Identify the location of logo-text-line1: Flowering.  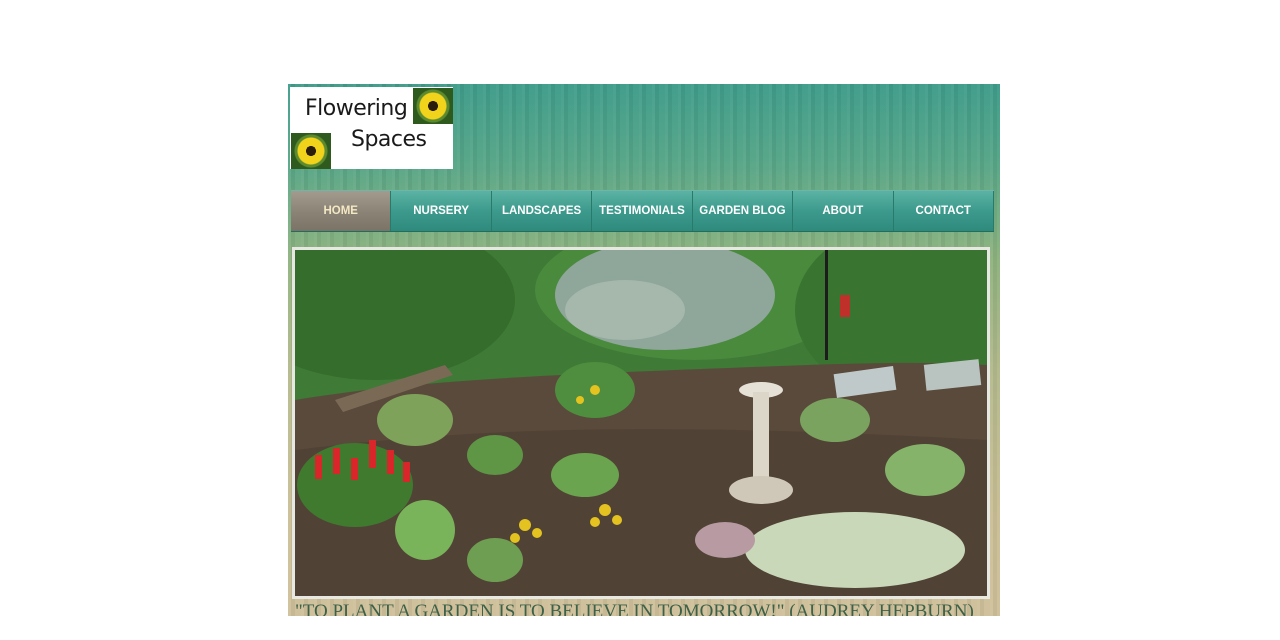
(356, 108).